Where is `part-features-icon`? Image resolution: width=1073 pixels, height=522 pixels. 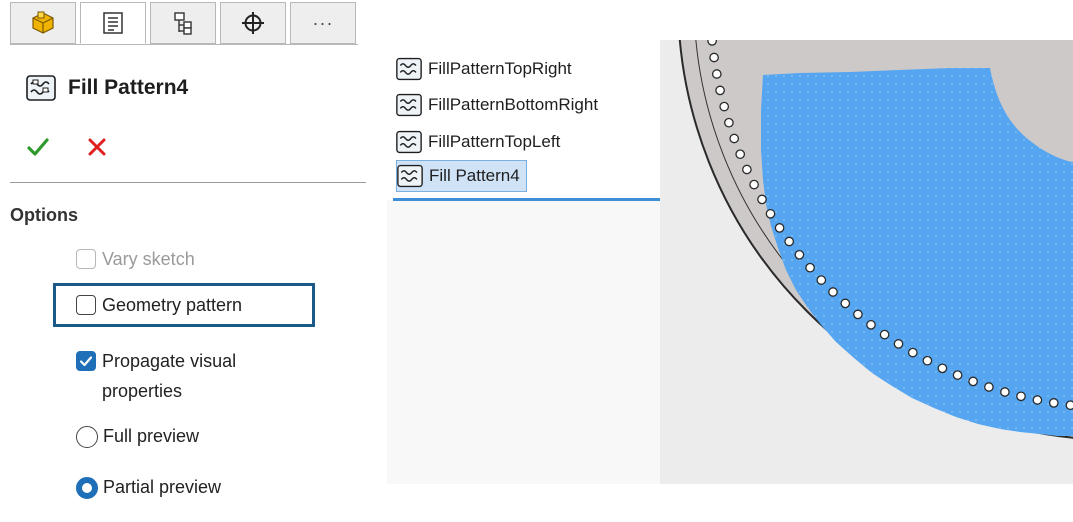
part-features-icon is located at coordinates (43, 22).